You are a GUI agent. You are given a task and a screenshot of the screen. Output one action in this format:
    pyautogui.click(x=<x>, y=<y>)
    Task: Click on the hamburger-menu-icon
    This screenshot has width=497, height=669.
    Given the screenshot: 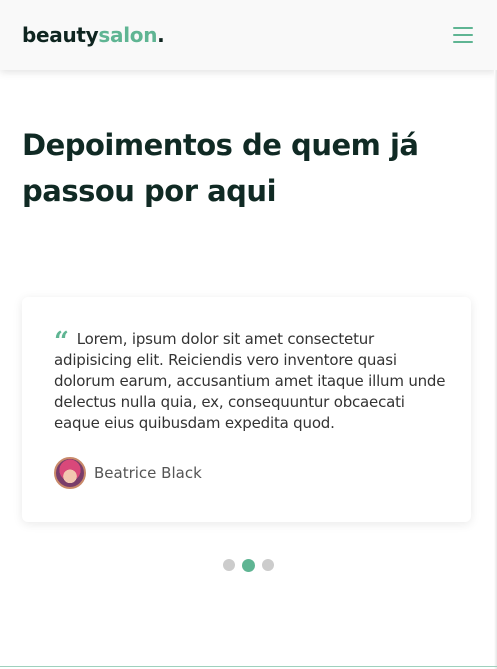 What is the action you would take?
    pyautogui.click(x=464, y=35)
    